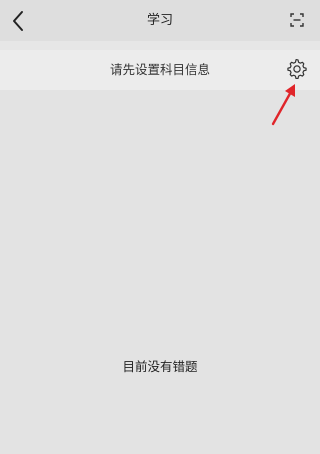 The width and height of the screenshot is (320, 454). Describe the element at coordinates (160, 366) in the screenshot. I see `empty-state-message: 目前没有错题` at that location.